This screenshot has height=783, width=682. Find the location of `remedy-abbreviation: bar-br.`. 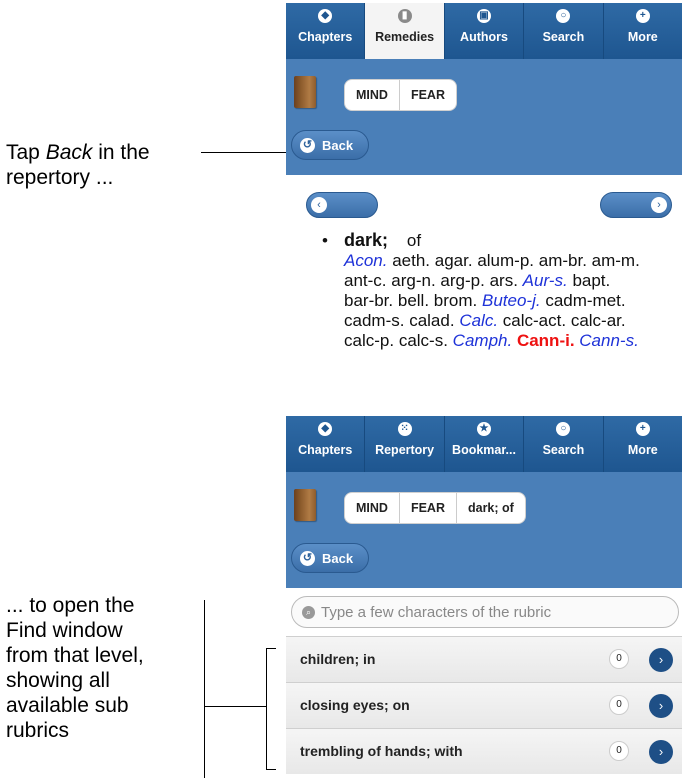

remedy-abbreviation: bar-br. is located at coordinates (368, 300).